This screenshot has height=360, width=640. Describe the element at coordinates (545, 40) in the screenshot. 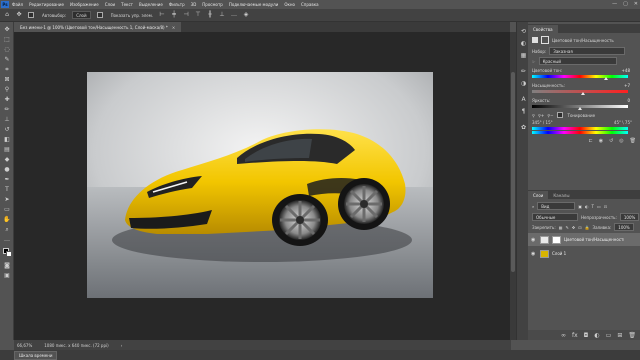

I see `mask-icon` at that location.